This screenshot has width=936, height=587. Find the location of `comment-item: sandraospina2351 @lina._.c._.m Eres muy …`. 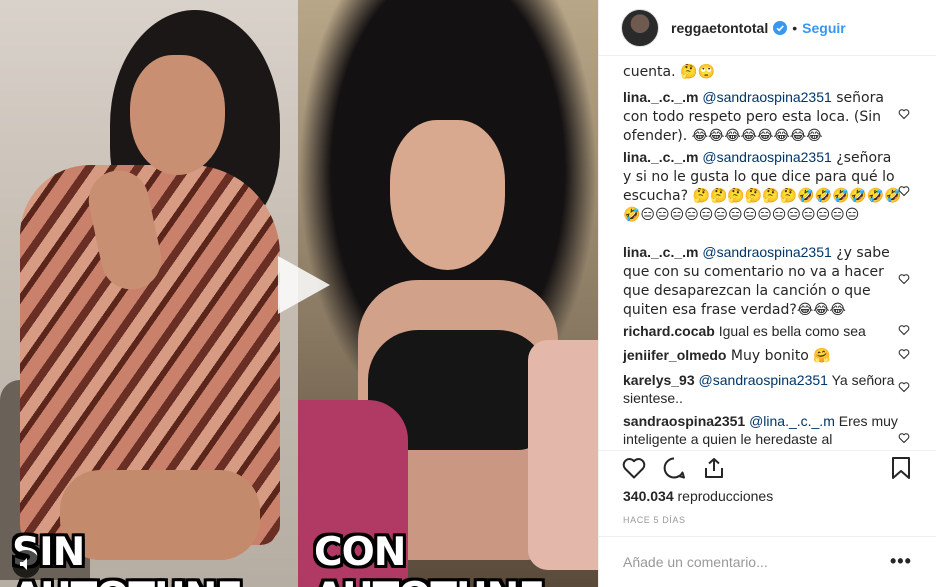

comment-item: sandraospina2351 @lina._.c._.m Eres muy … is located at coordinates (763, 430).